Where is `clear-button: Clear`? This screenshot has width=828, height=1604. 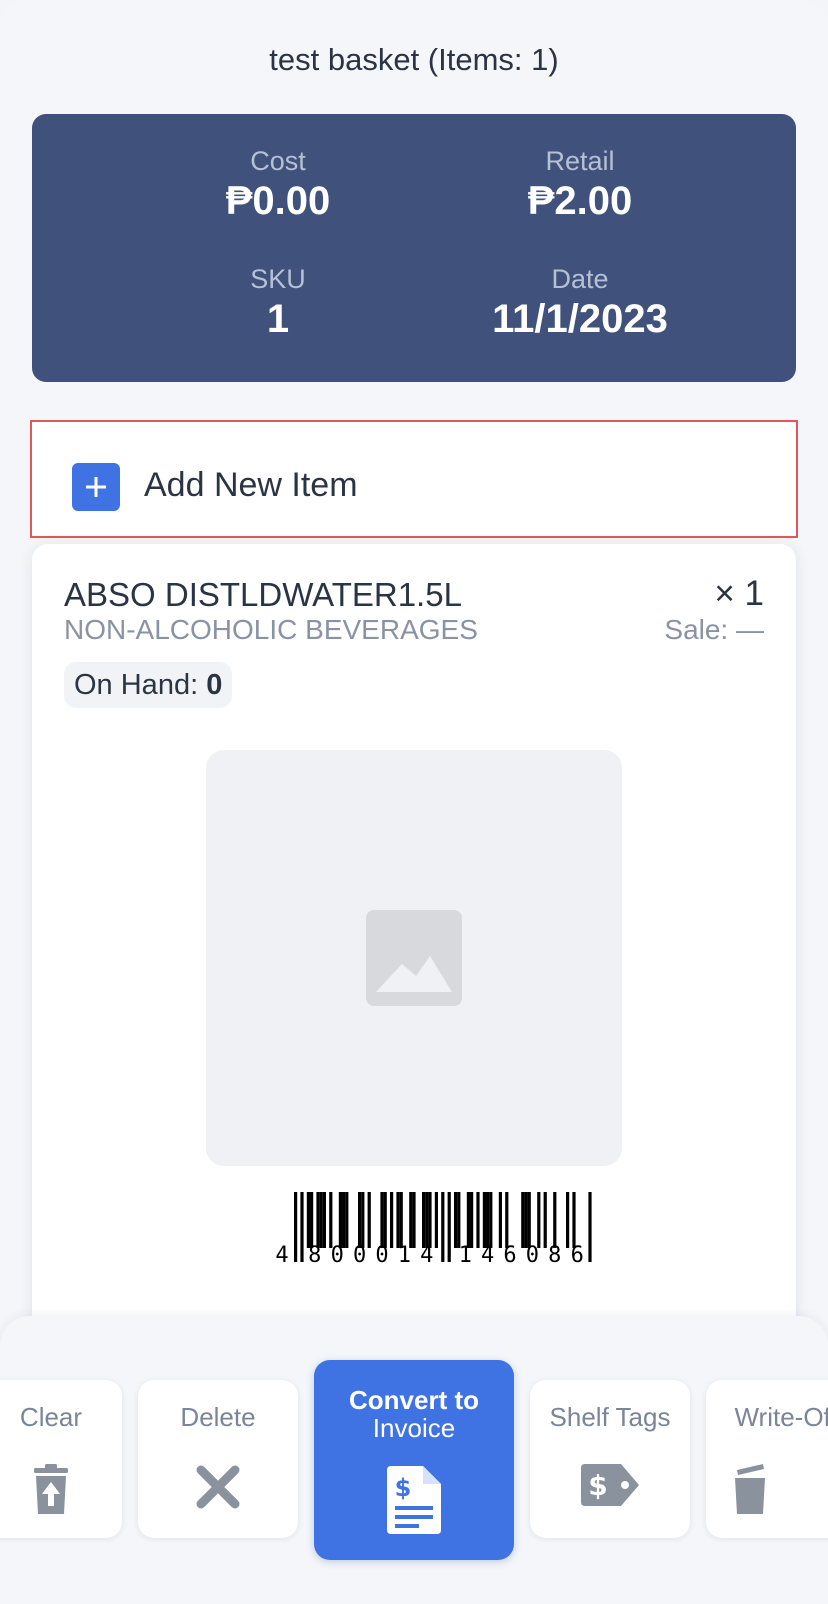
clear-button: Clear is located at coordinates (61, 1459).